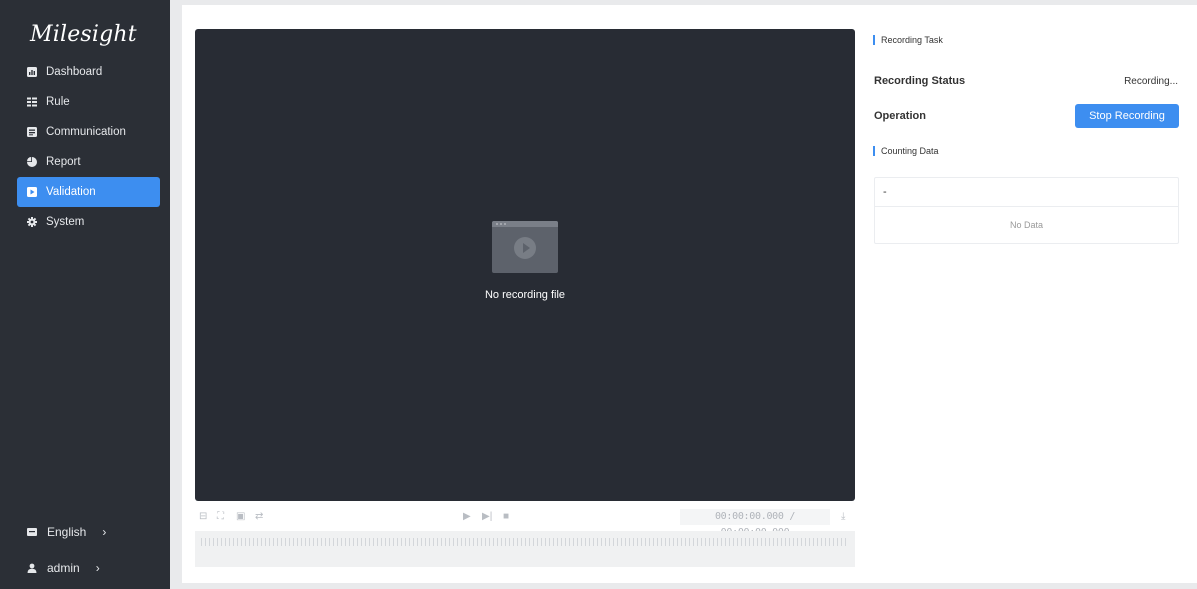 The image size is (1197, 589). I want to click on sidebar-item-communication: Communication, so click(88, 132).